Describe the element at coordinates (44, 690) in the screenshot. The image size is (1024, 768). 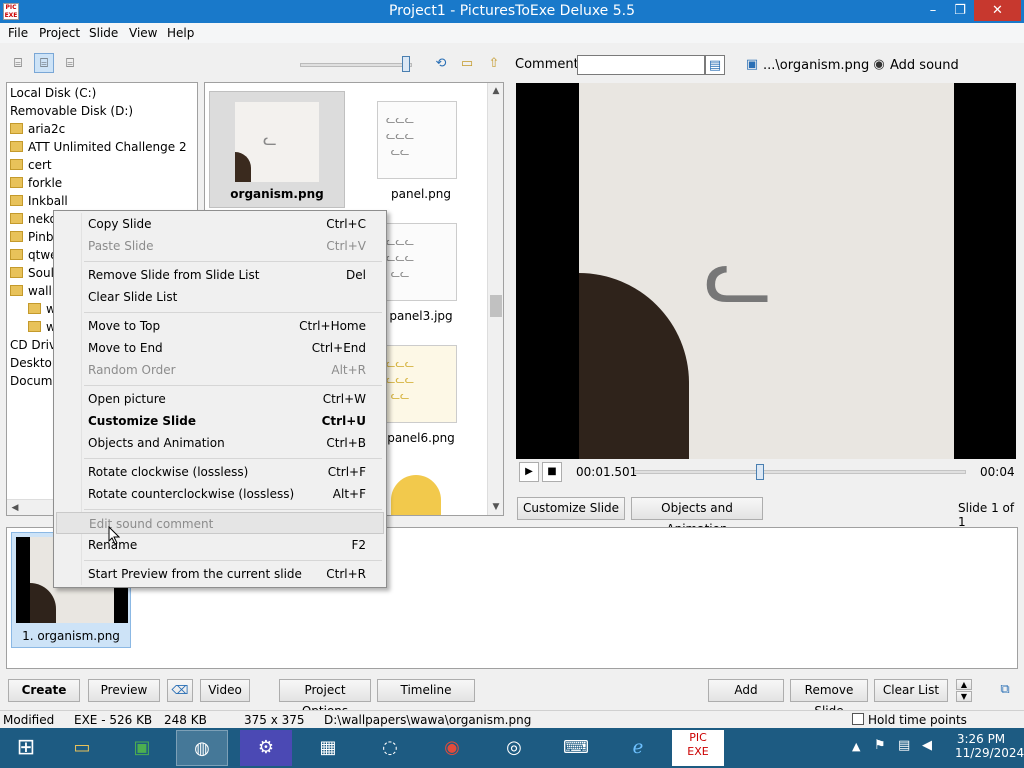
I see `create-button: Create` at that location.